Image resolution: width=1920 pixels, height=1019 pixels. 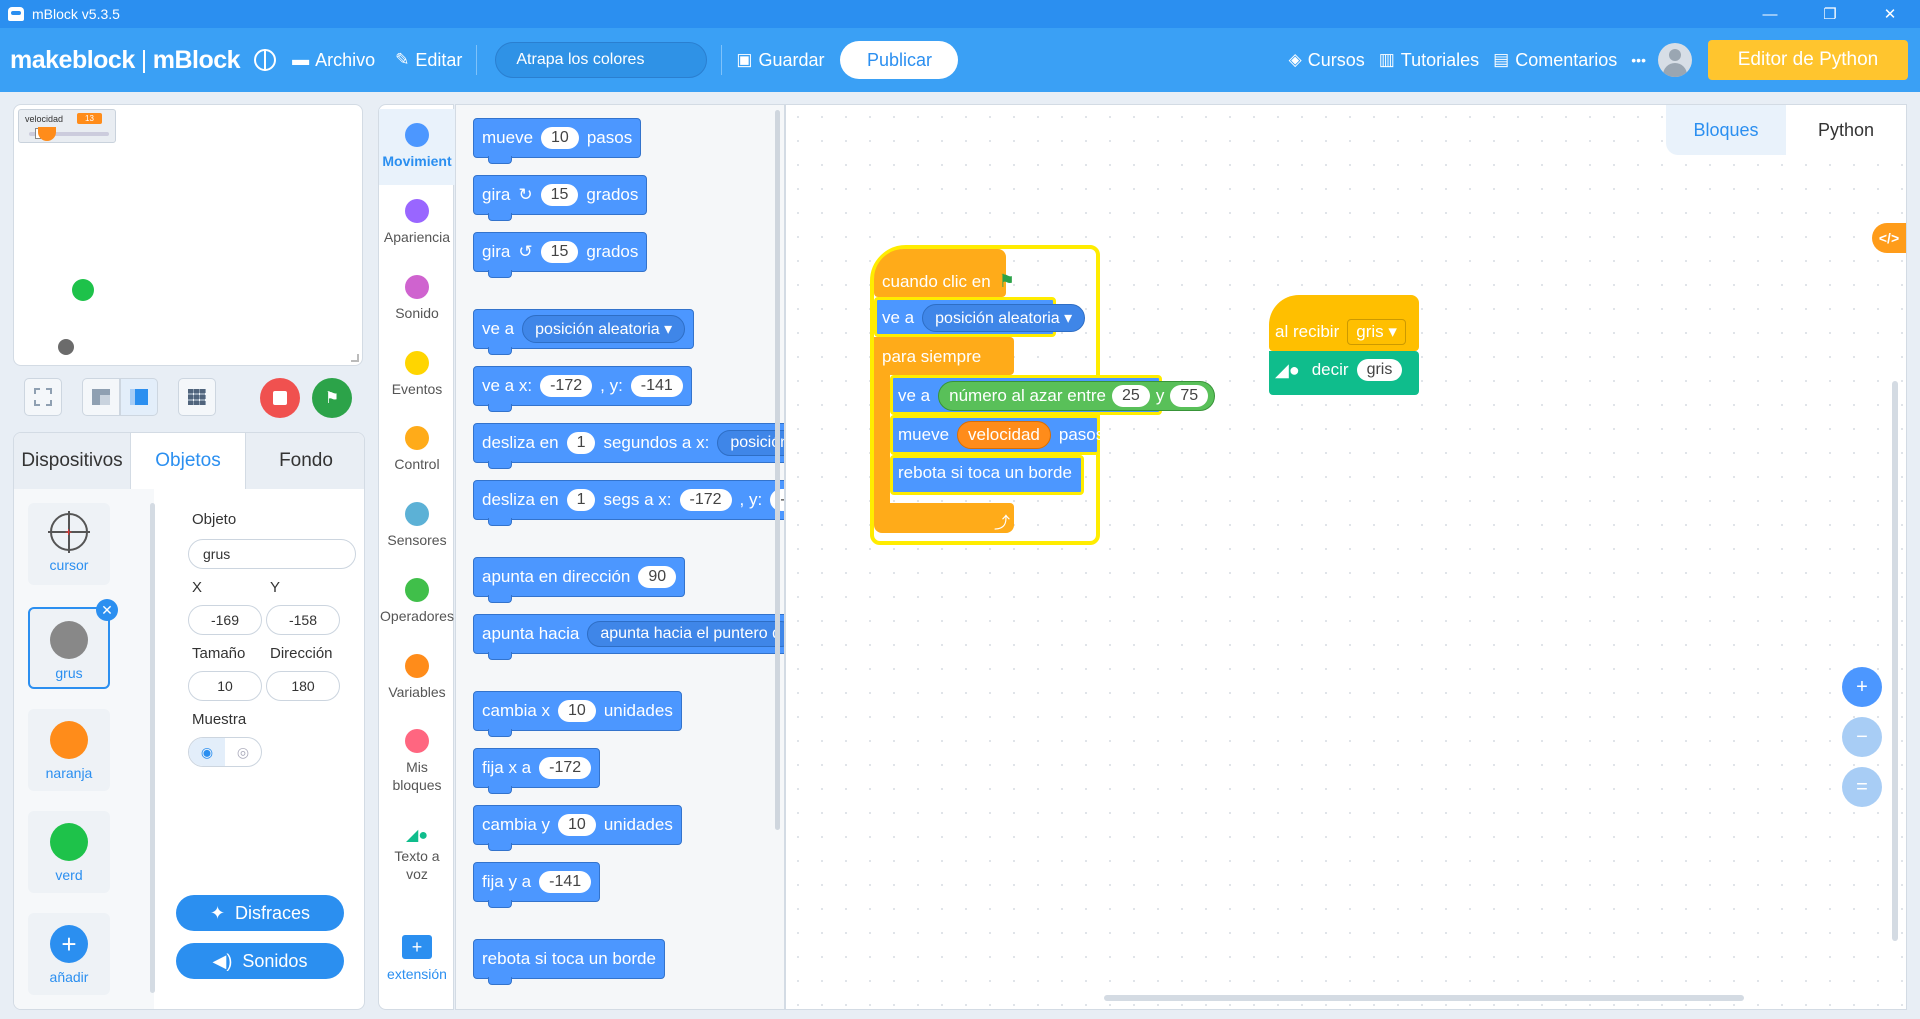 I want to click on more-menu: •••, so click(x=1638, y=60).